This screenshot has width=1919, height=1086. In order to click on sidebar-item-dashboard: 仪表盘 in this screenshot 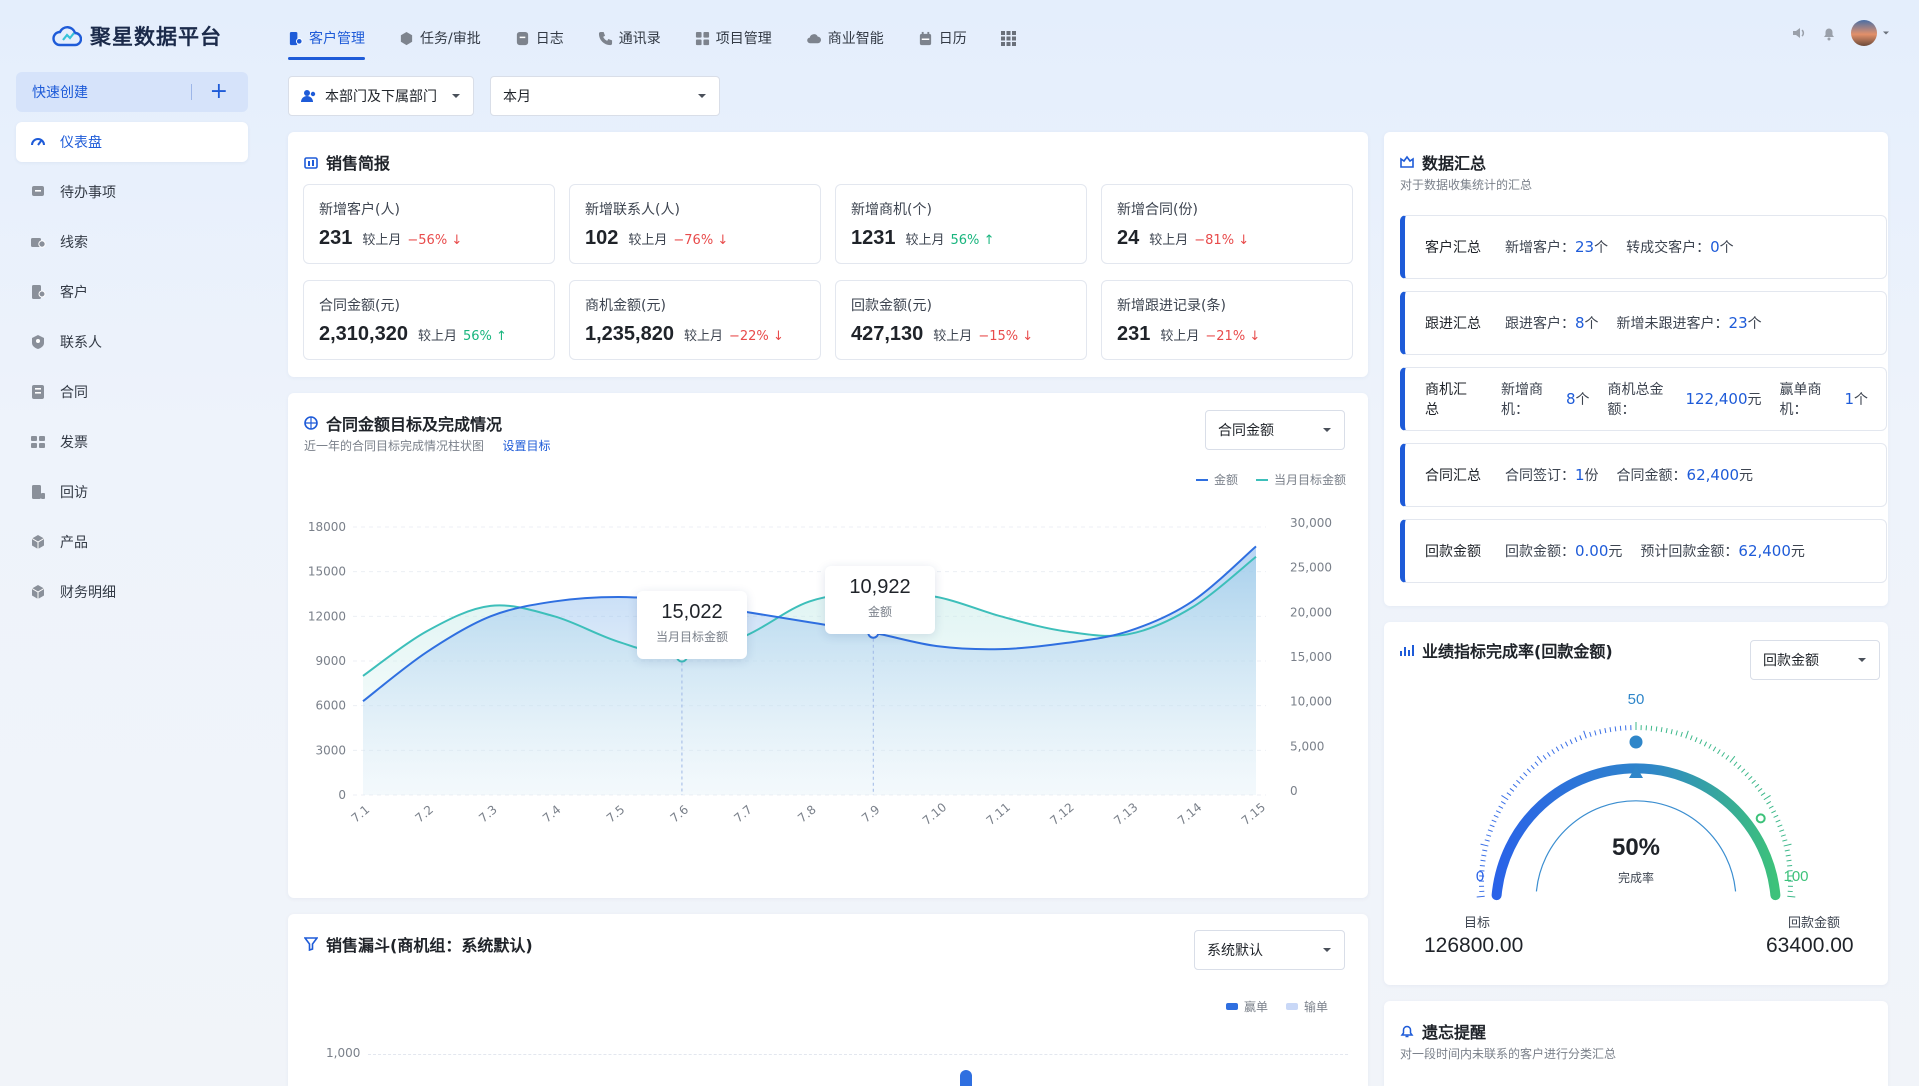, I will do `click(132, 142)`.